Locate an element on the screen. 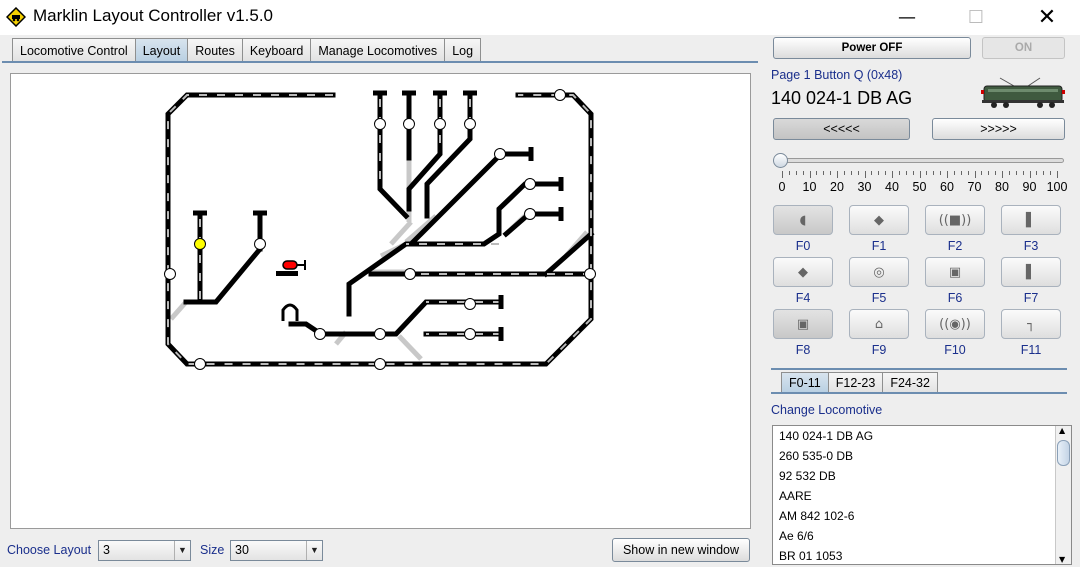 Image resolution: width=1080 pixels, height=567 pixels. forward-button: >>>>> is located at coordinates (998, 129).